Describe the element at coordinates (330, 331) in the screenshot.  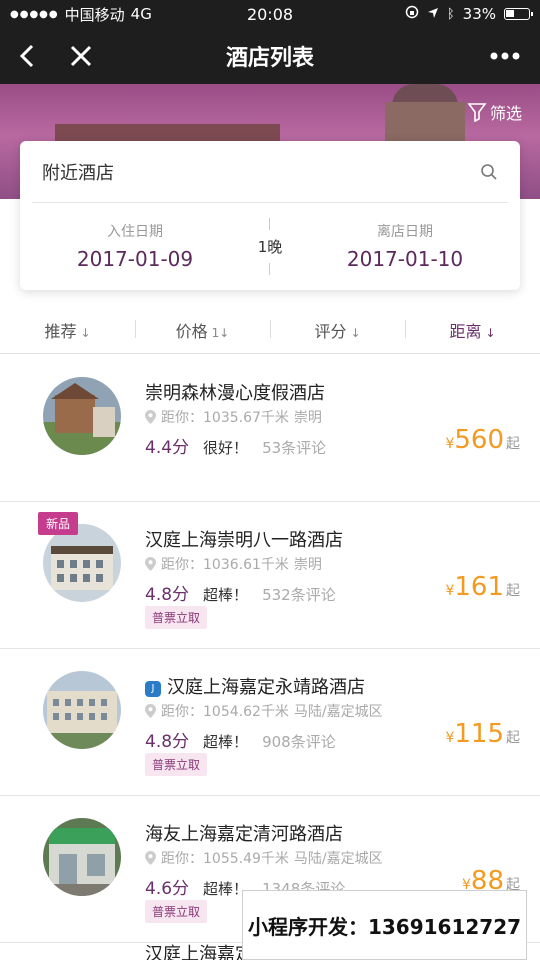
I see `sort-label: 评分` at that location.